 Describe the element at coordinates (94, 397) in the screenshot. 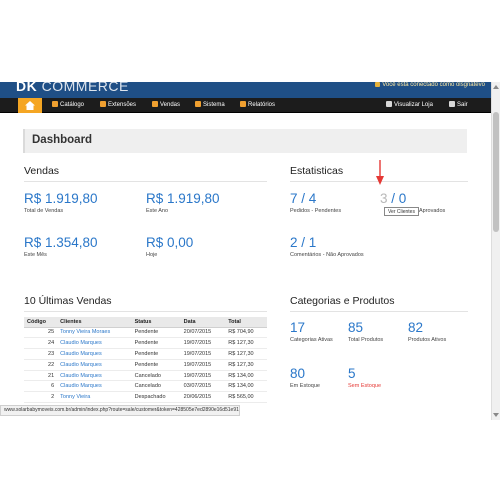

I see `cell-customer-link: Tonny Vieira` at that location.